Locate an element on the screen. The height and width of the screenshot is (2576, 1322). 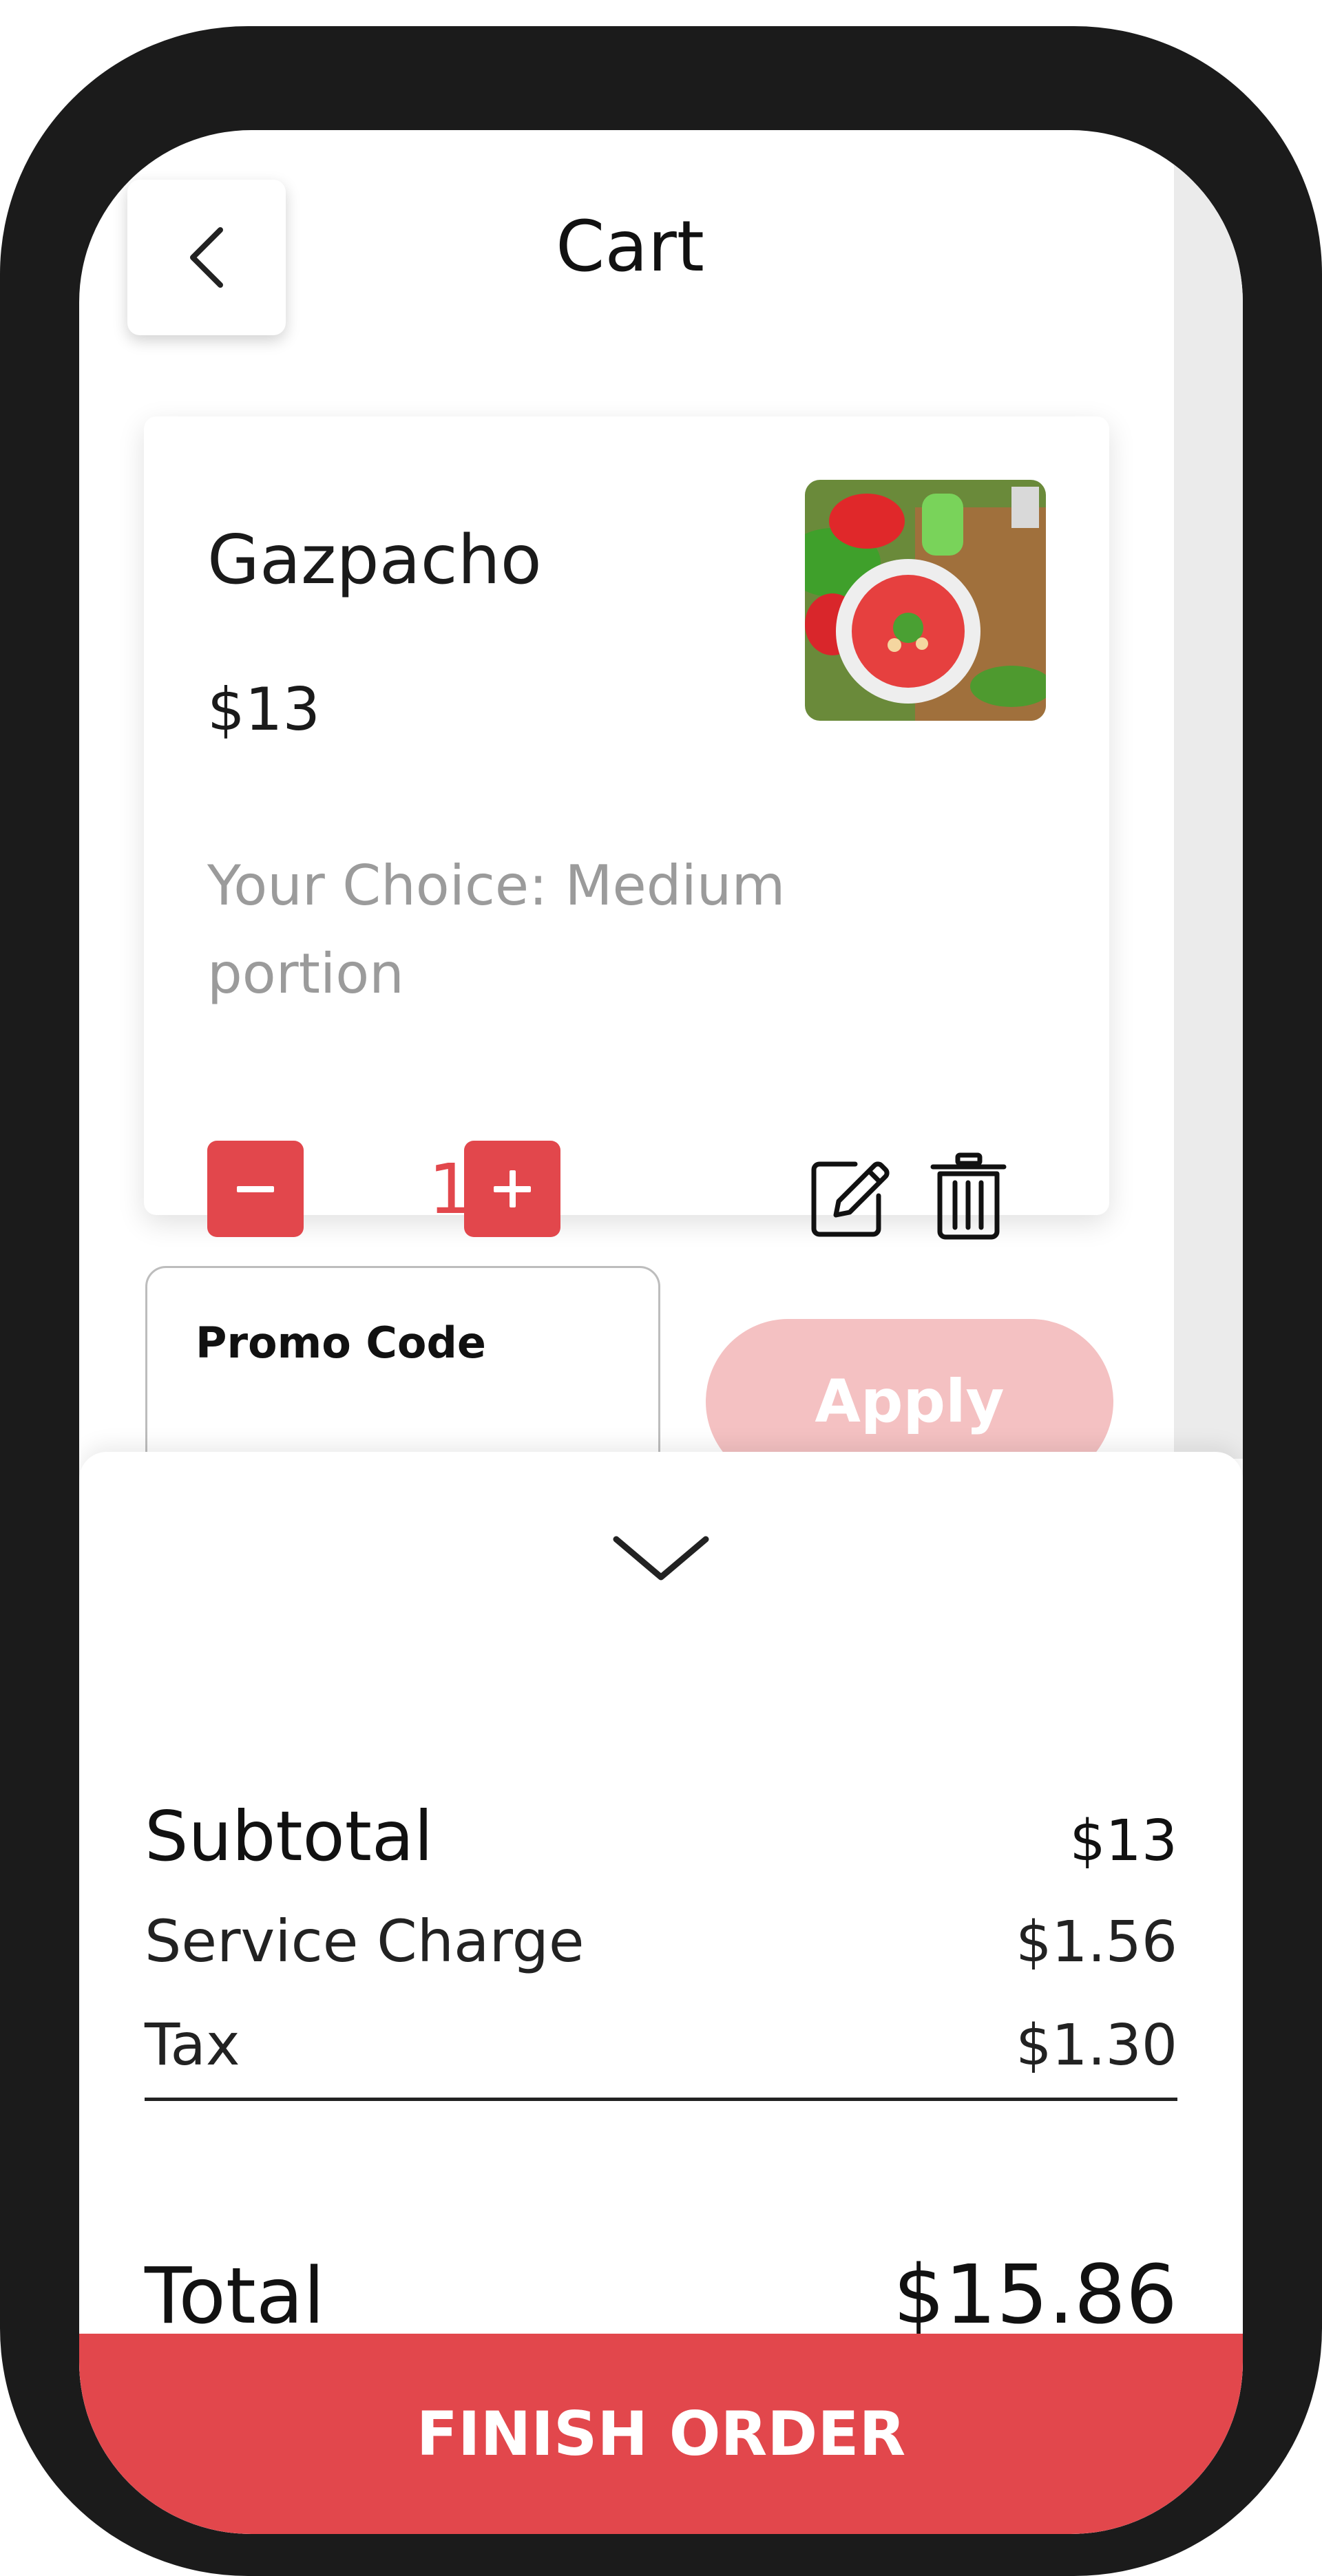
subtotal-row: Subtotal $13 is located at coordinates (661, 1837).